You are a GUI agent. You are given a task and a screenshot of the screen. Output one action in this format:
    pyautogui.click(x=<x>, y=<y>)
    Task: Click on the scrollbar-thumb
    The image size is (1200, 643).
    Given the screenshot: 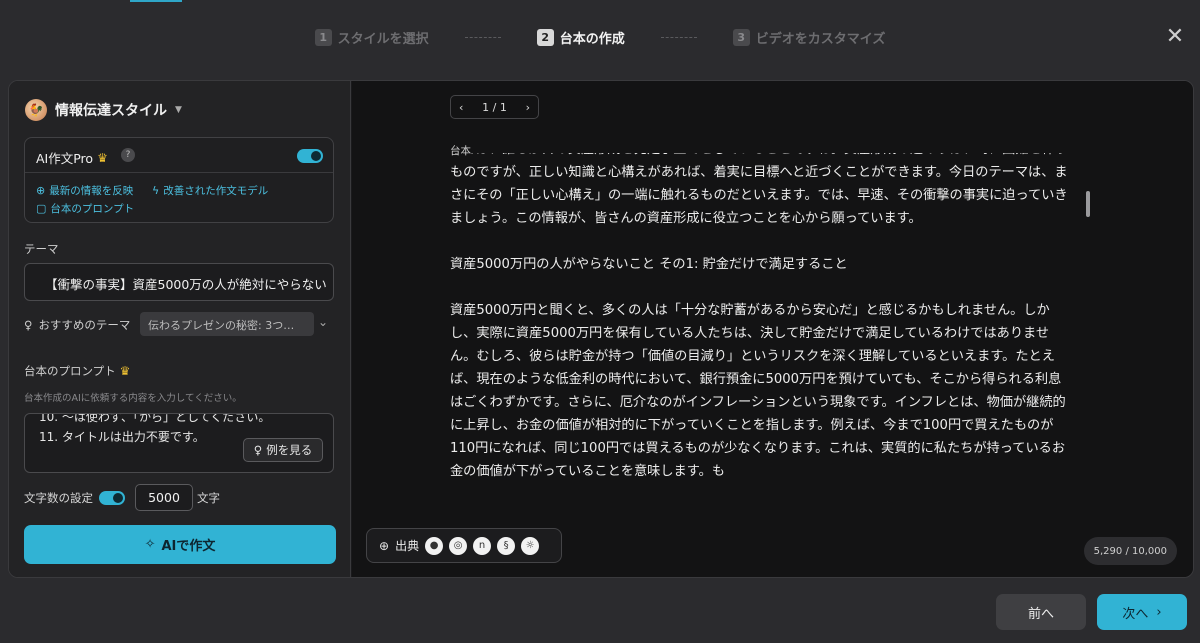 What is the action you would take?
    pyautogui.click(x=1088, y=204)
    